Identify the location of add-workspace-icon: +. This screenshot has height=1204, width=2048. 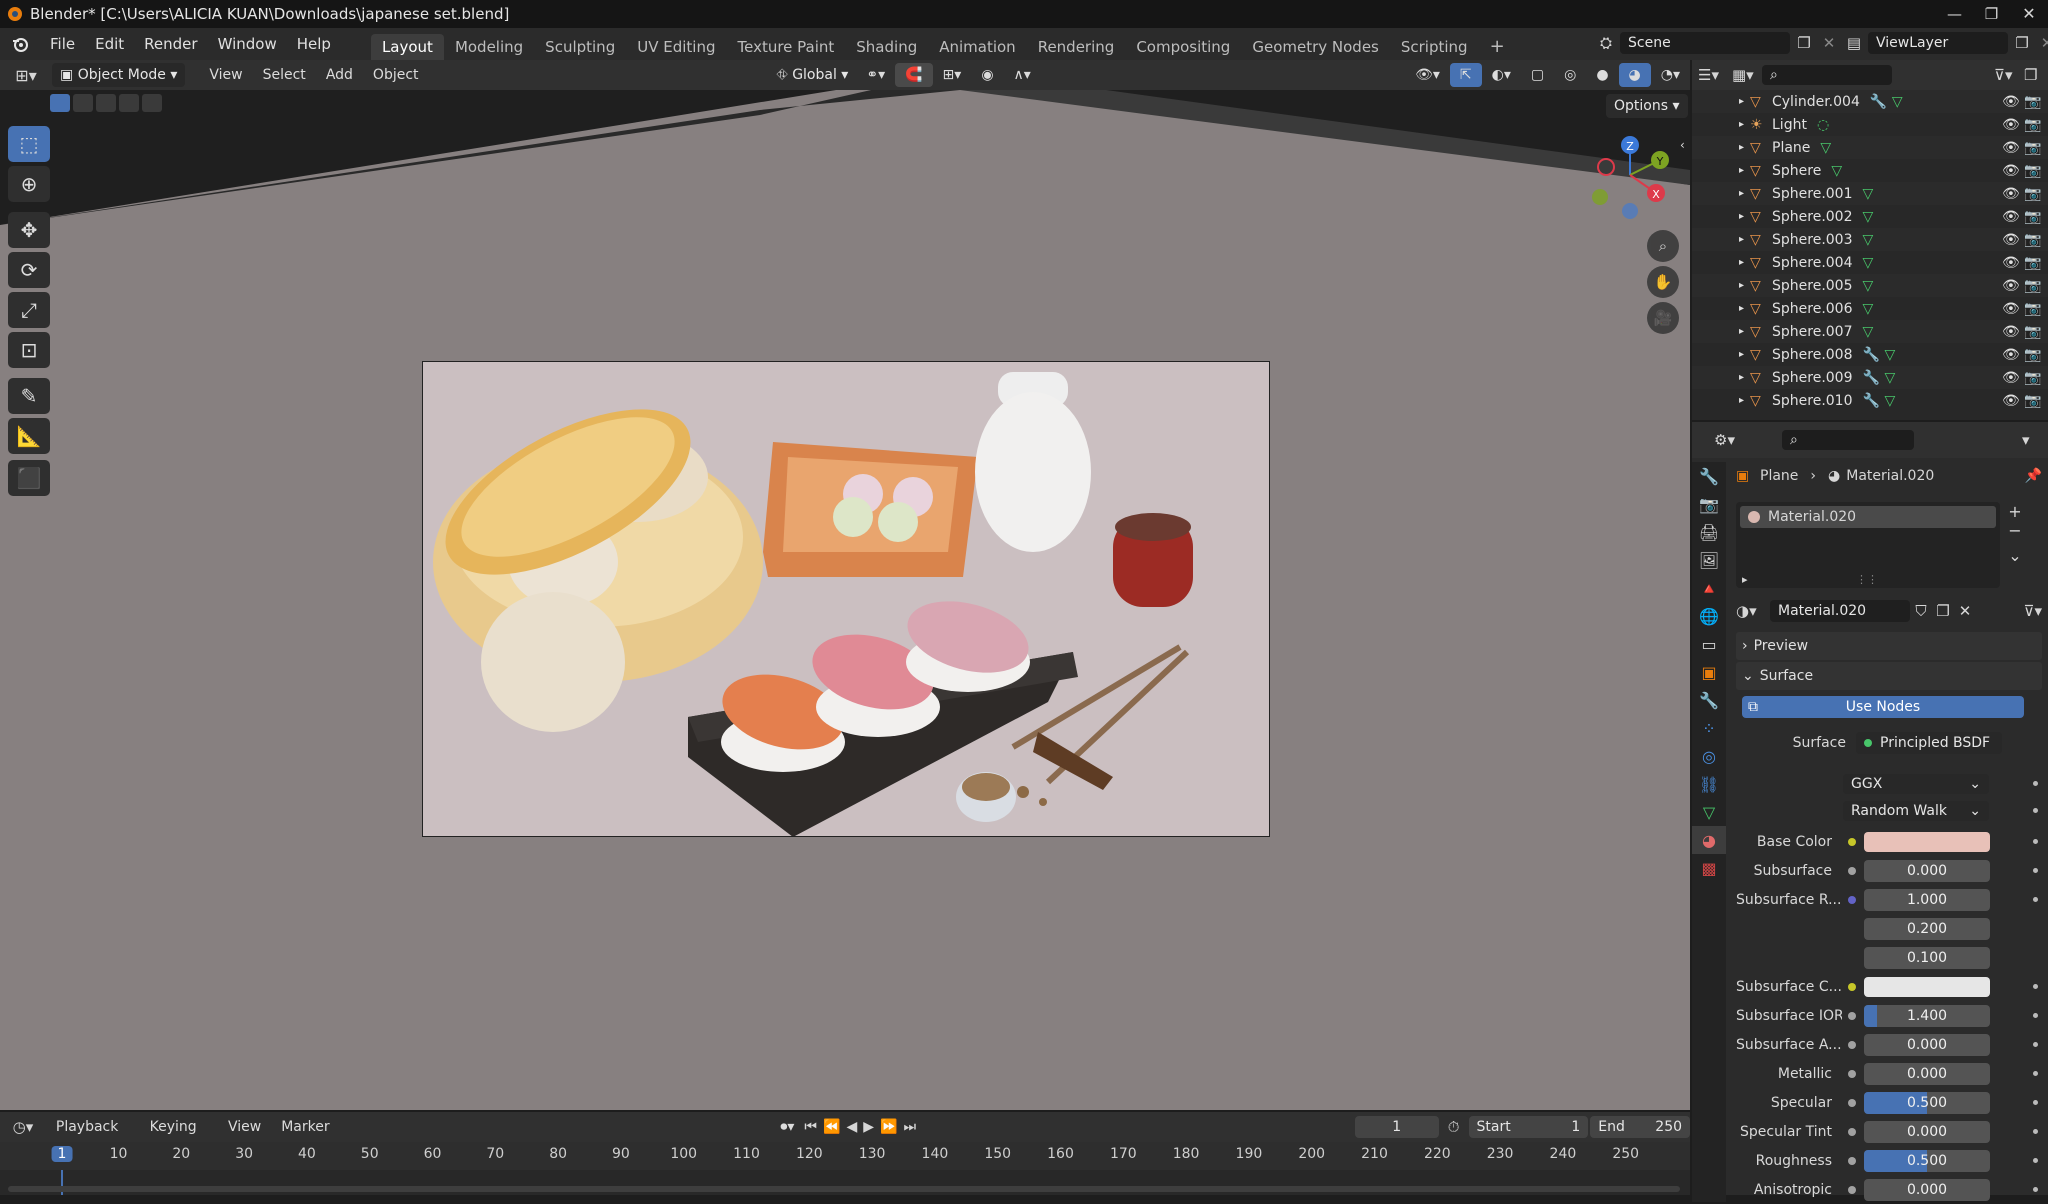
(1497, 47).